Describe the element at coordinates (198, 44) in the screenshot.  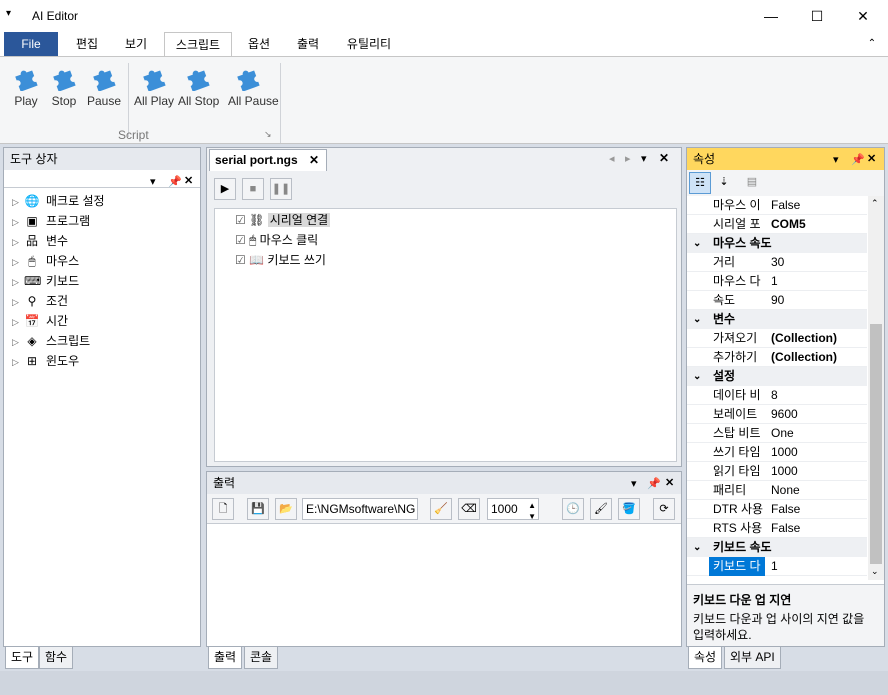
I see `menu-script: 스크립트` at that location.